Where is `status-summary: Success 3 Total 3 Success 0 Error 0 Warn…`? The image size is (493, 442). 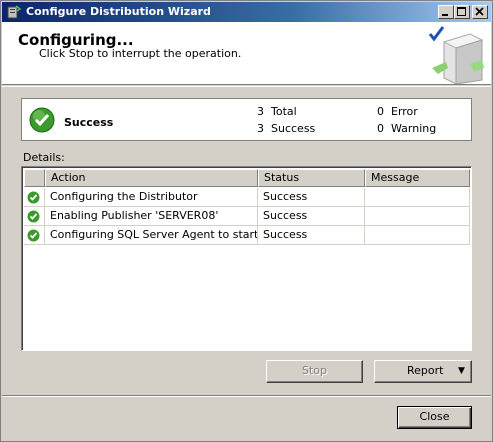 status-summary: Success 3 Total 3 Success 0 Error 0 Warn… is located at coordinates (246, 119).